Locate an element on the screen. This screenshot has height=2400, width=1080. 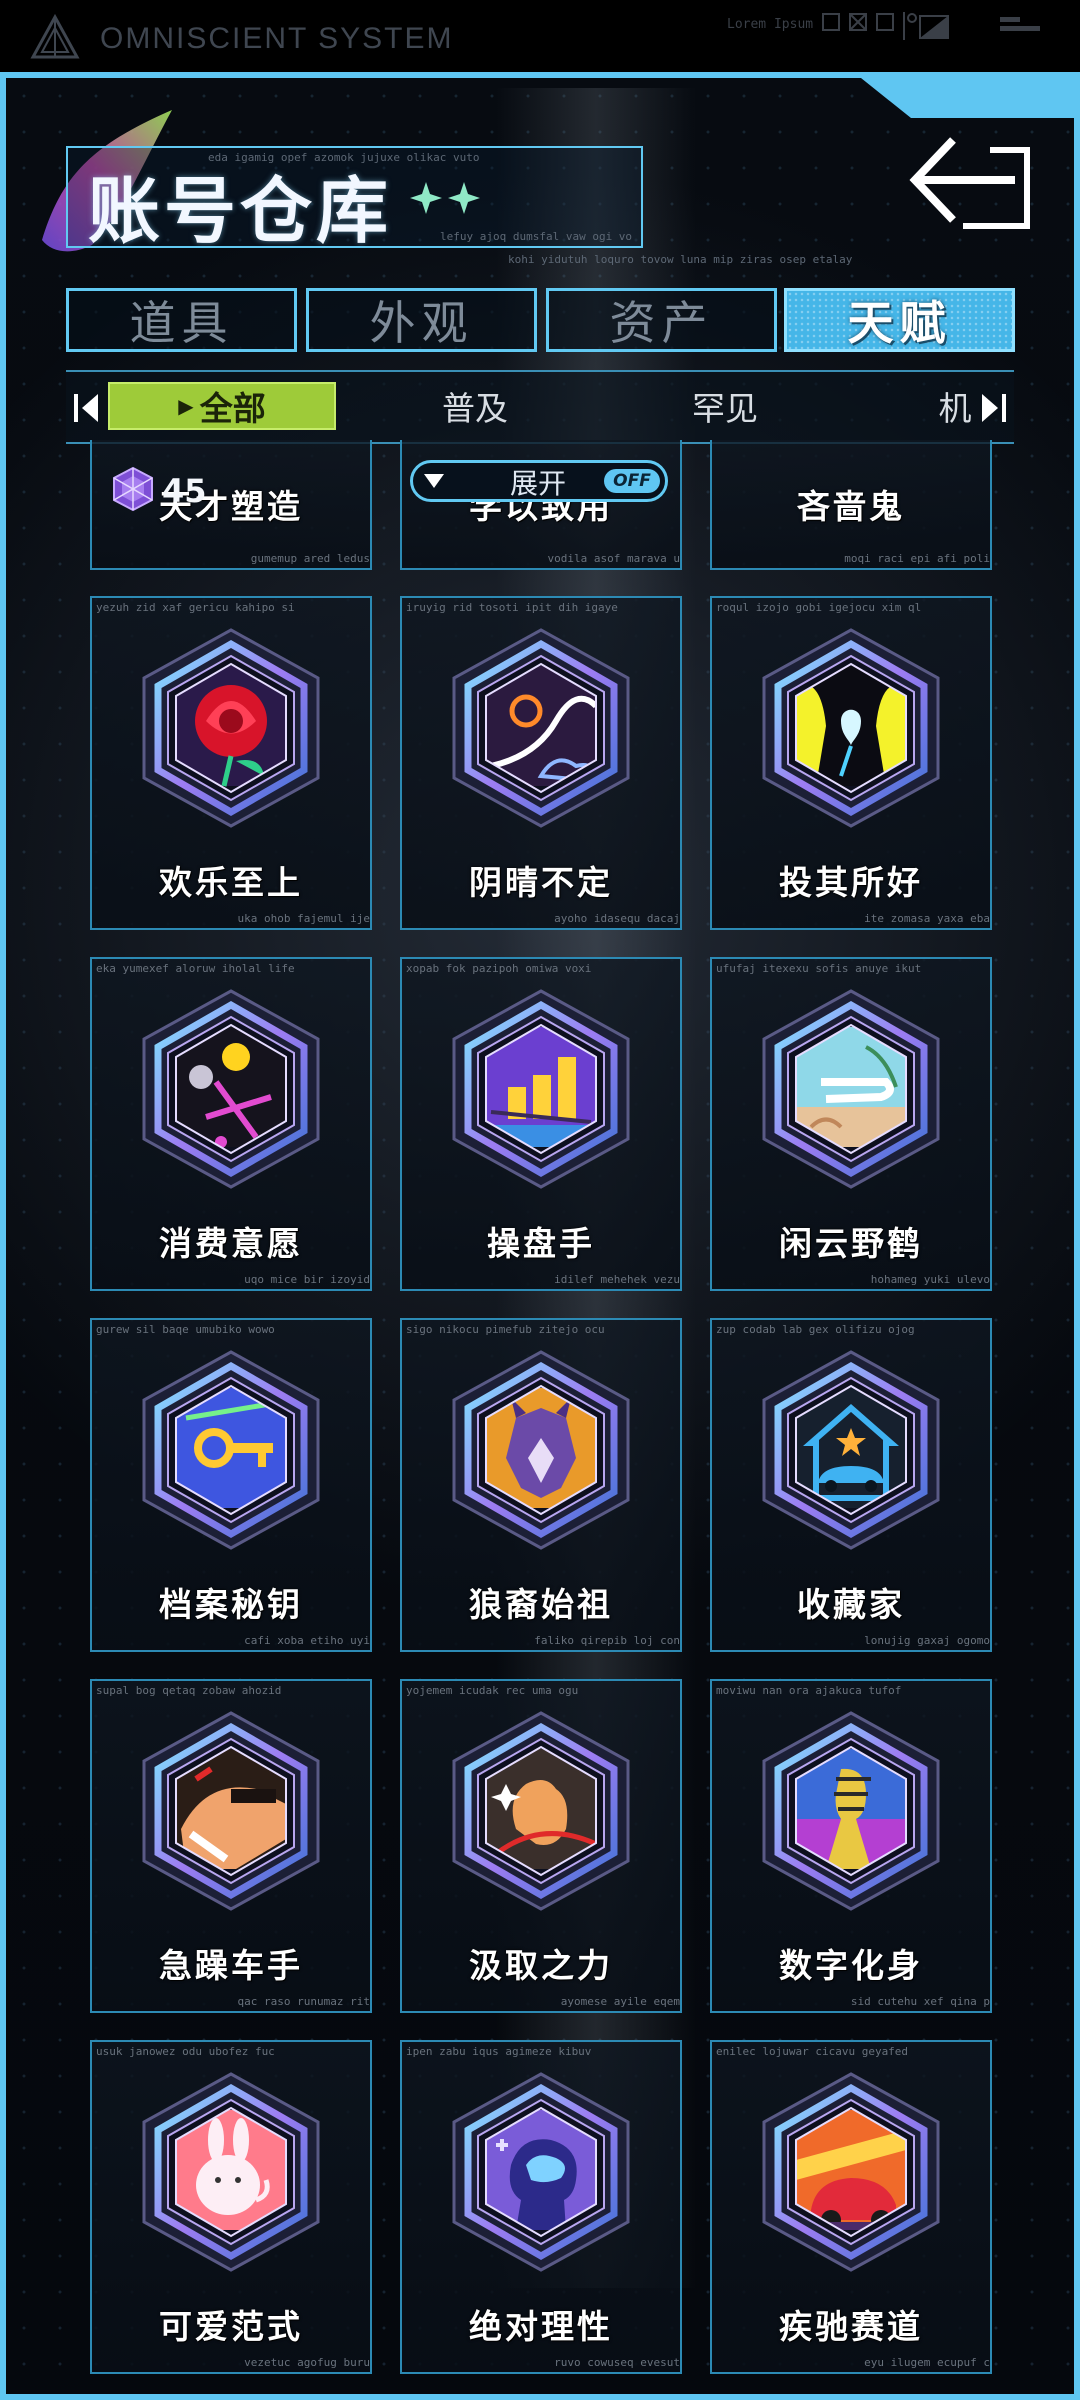
card-code-top: gurew sil baqe umubiko wowo is located at coordinates (185, 1329).